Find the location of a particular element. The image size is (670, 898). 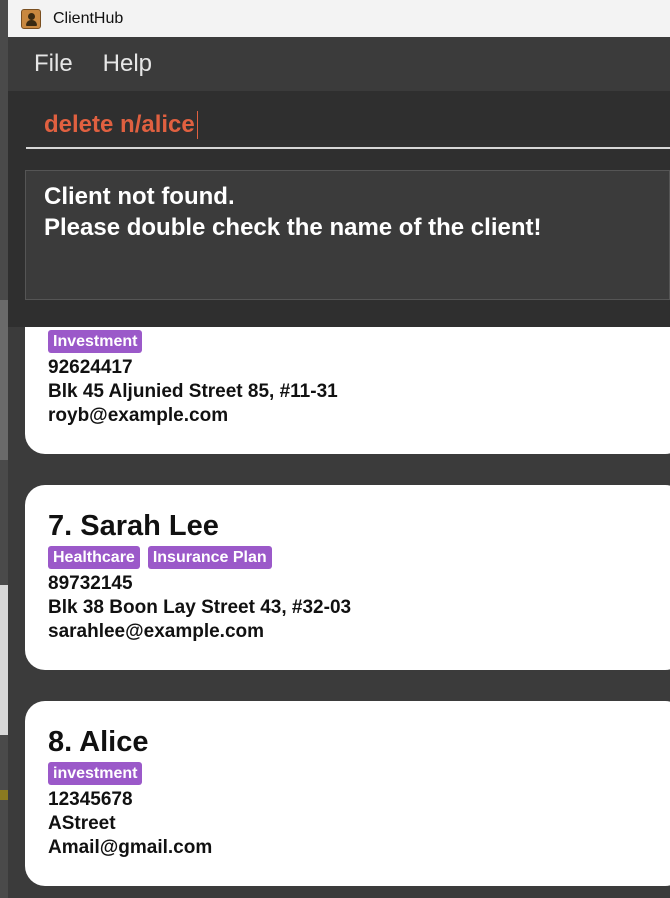

result-line: Client not found. is located at coordinates (139, 196).